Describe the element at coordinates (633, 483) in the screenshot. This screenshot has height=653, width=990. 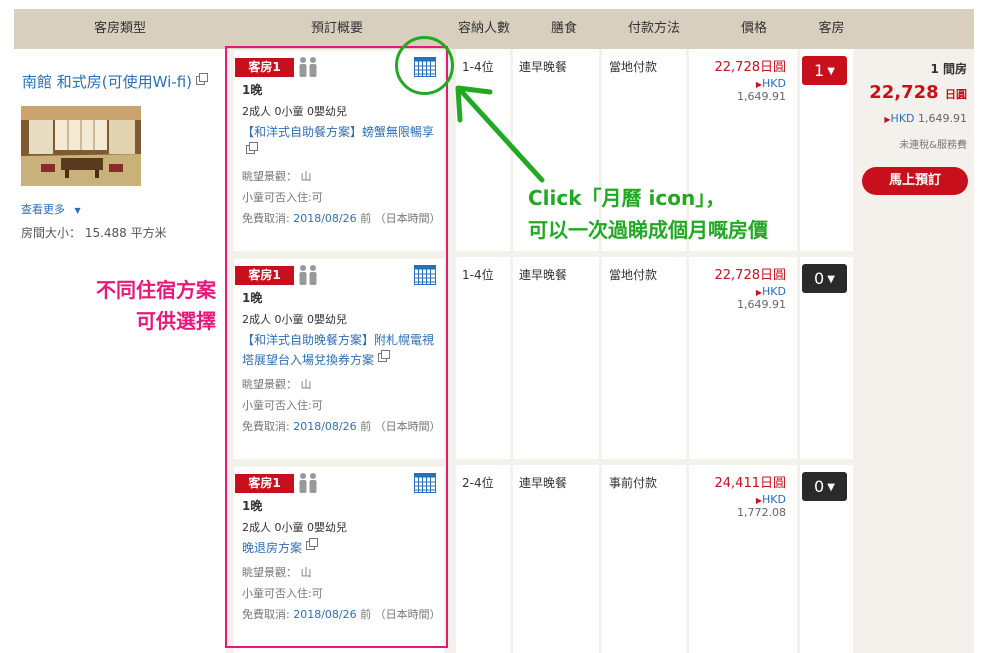
I see `payment: 事前付款` at that location.